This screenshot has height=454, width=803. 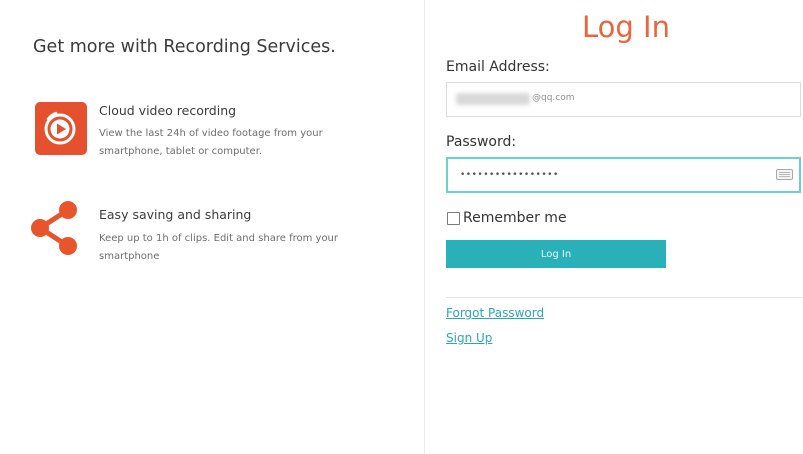 What do you see at coordinates (624, 297) in the screenshot?
I see `form-divider` at bounding box center [624, 297].